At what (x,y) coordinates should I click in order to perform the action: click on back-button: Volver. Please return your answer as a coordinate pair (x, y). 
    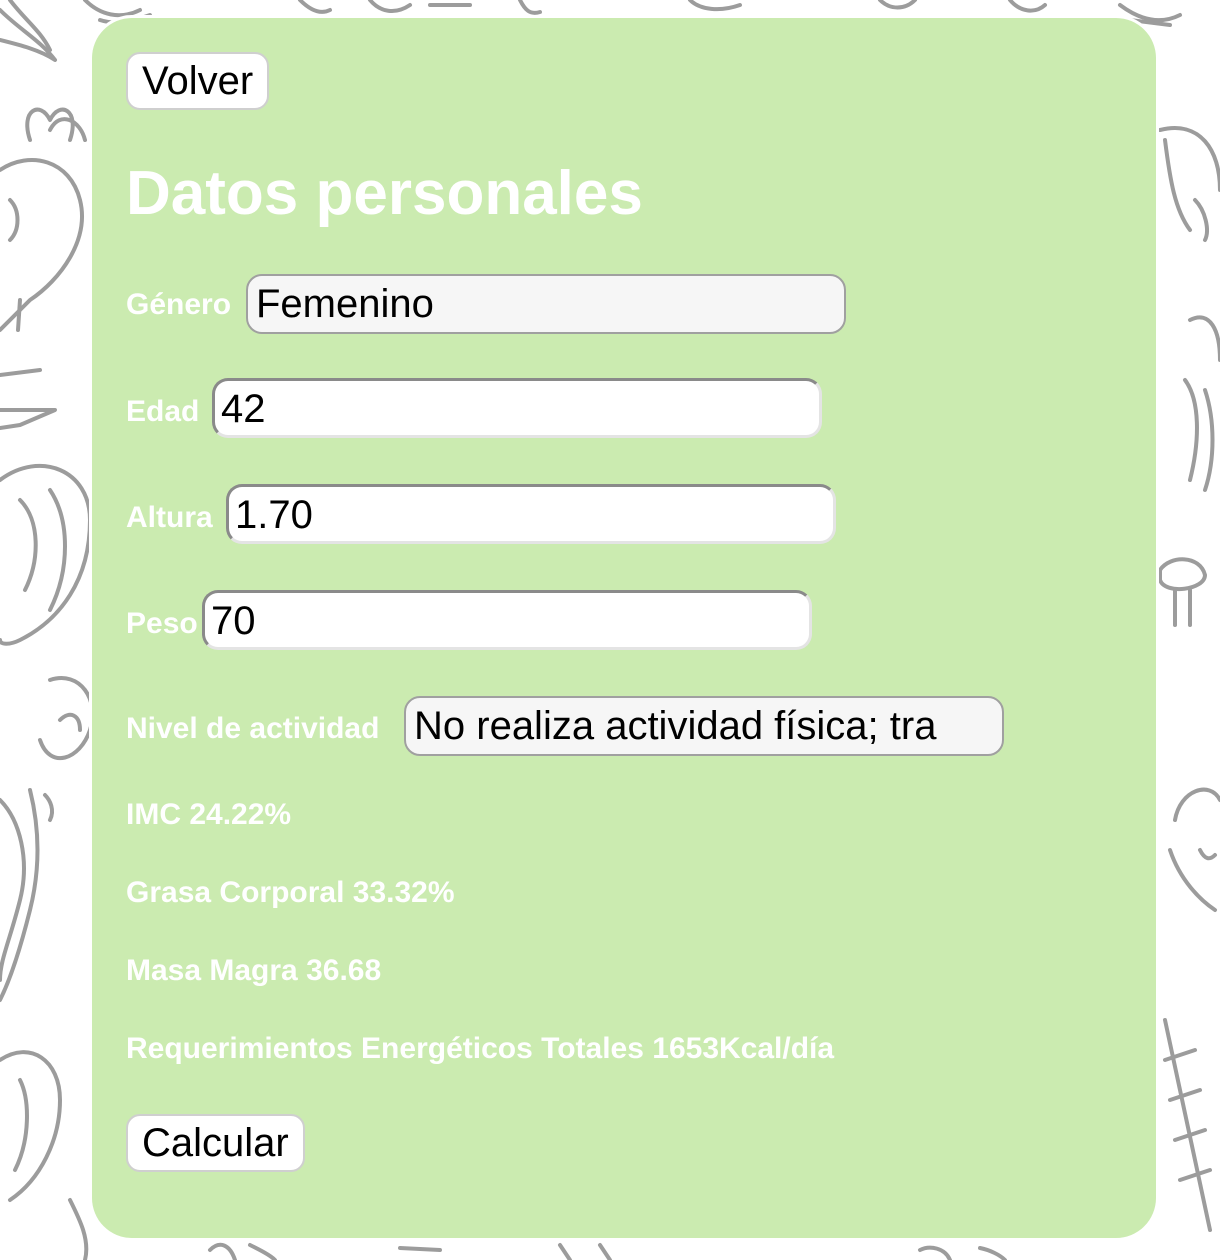
    Looking at the image, I should click on (198, 81).